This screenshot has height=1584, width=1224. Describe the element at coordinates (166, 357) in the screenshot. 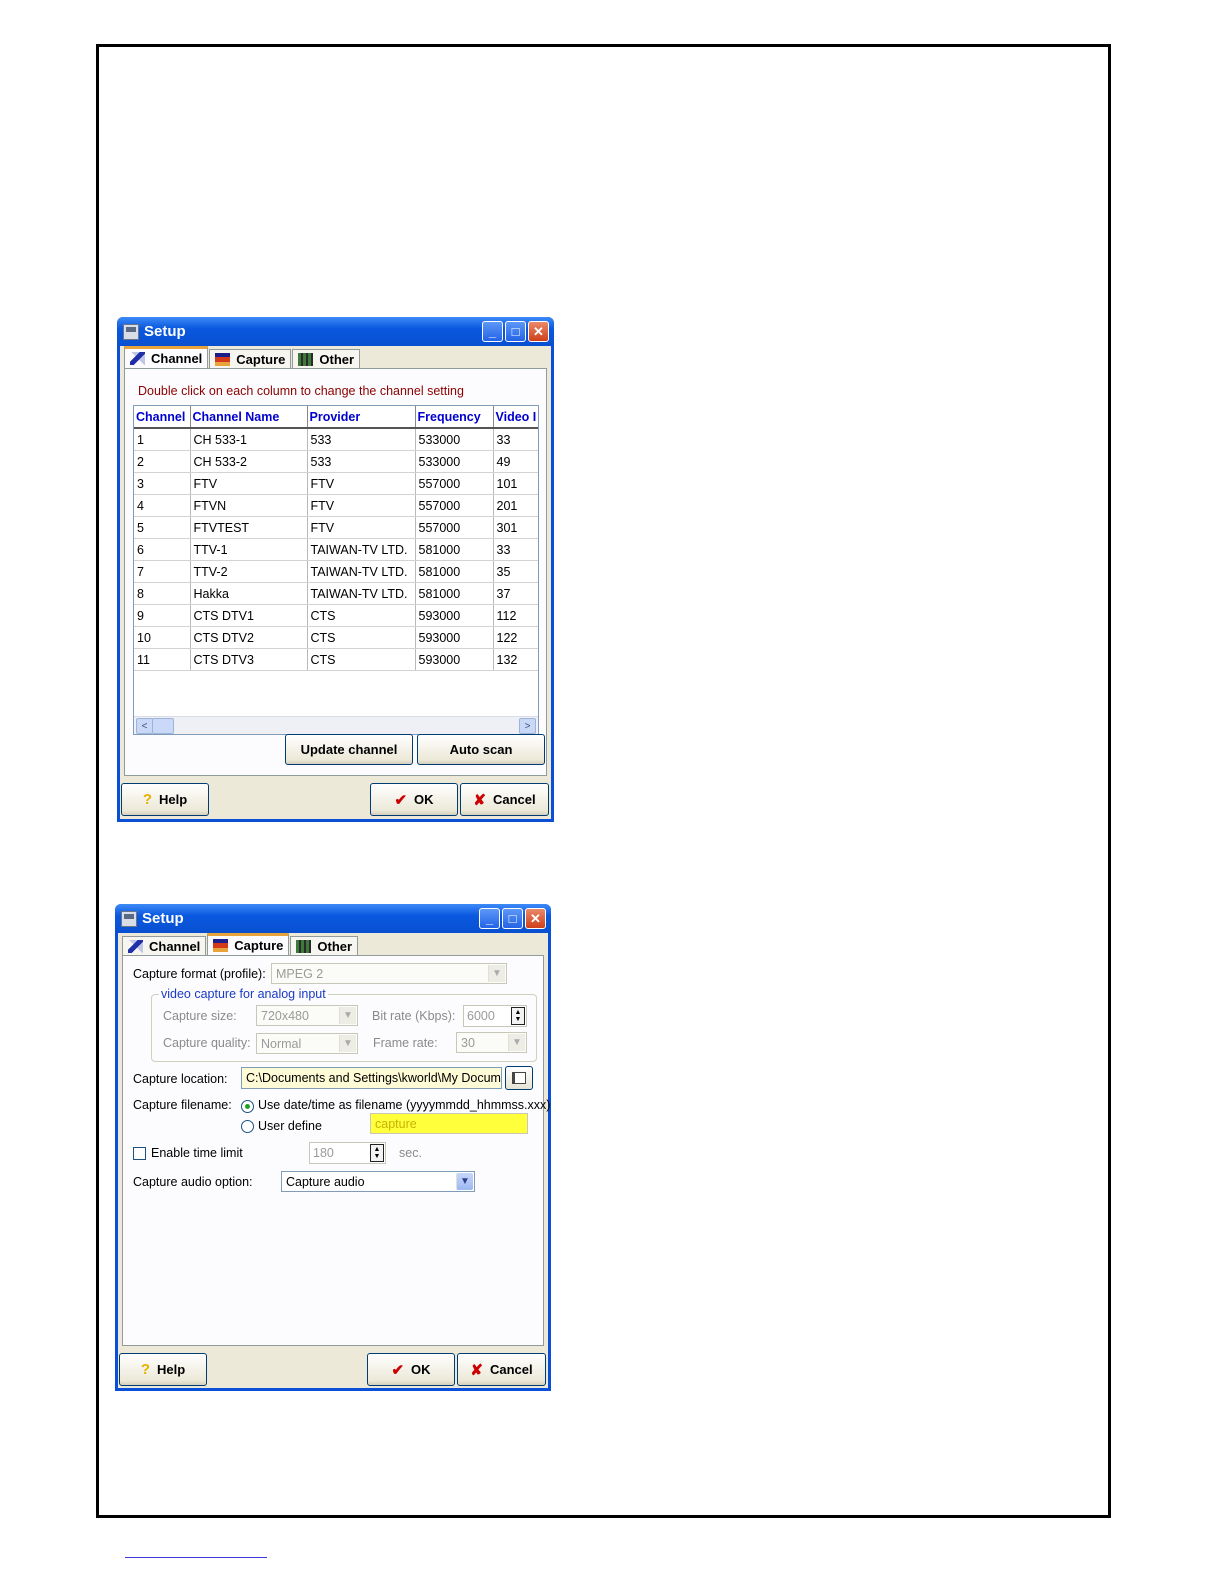

I see `tab-channel: Channel` at that location.